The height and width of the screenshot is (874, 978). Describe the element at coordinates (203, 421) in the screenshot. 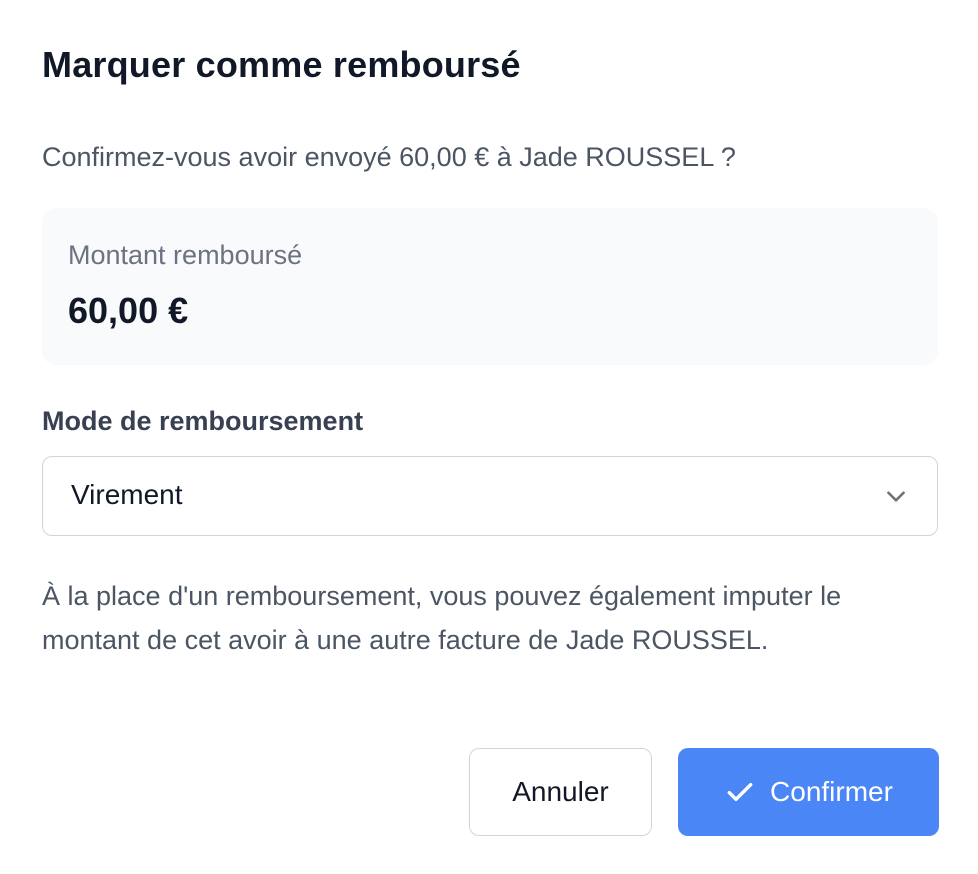

I see `refund-mode-label: Mode de remboursement` at that location.